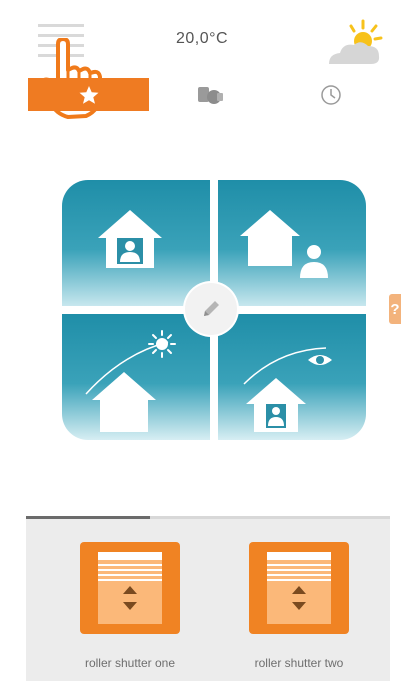 The width and height of the screenshot is (401, 681). I want to click on tab-bar, so click(200, 94).